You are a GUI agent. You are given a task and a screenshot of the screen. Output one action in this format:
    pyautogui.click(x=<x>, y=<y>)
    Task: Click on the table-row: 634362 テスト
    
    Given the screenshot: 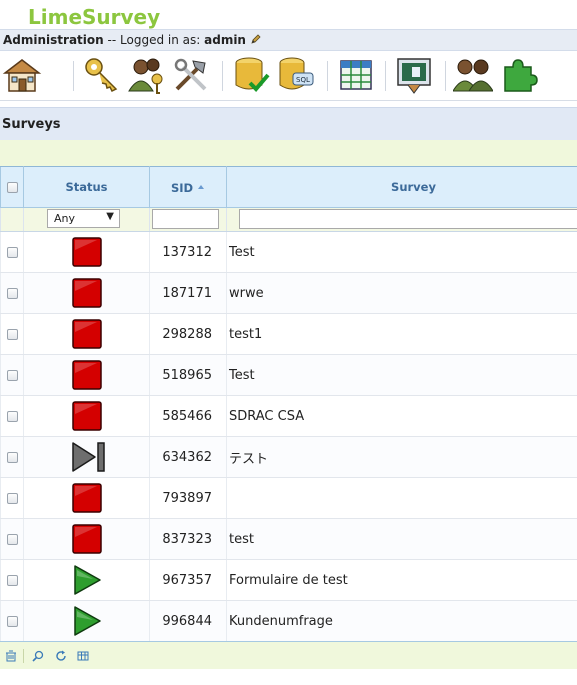 What is the action you would take?
    pyautogui.click(x=288, y=457)
    